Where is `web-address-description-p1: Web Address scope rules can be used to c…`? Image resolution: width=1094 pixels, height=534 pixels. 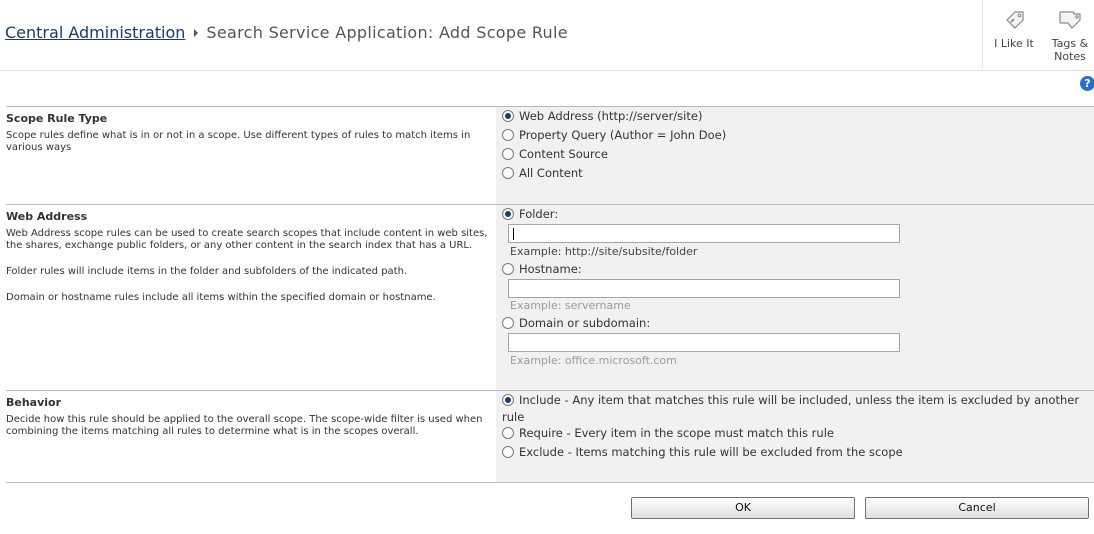
web-address-description-p1: Web Address scope rules can be used to c… is located at coordinates (247, 239).